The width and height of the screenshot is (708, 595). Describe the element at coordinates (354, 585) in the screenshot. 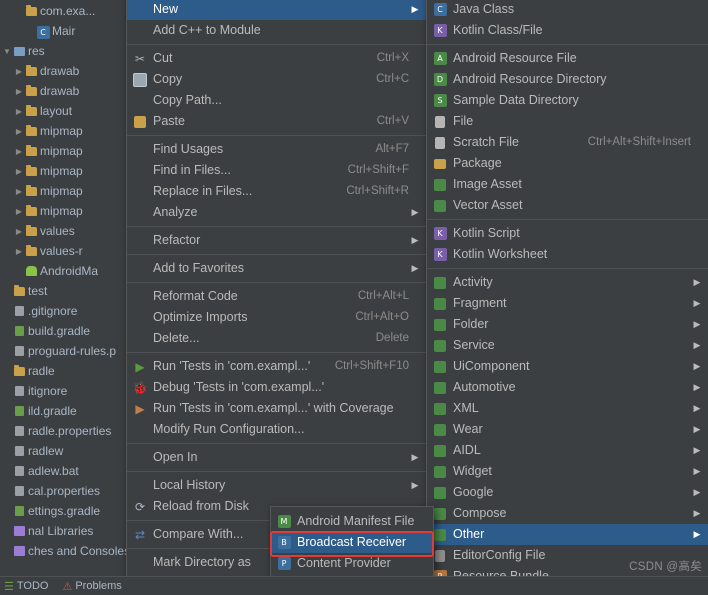

I see `status-bar: ☰ TODO ⚠ Problems` at that location.